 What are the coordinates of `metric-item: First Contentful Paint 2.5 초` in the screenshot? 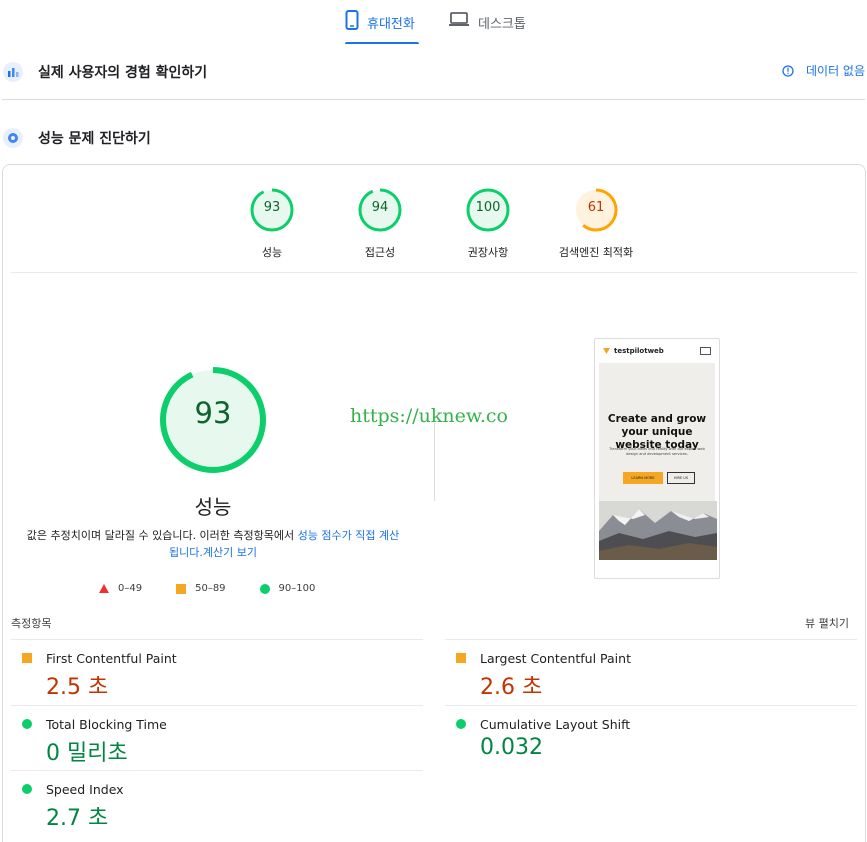 It's located at (217, 671).